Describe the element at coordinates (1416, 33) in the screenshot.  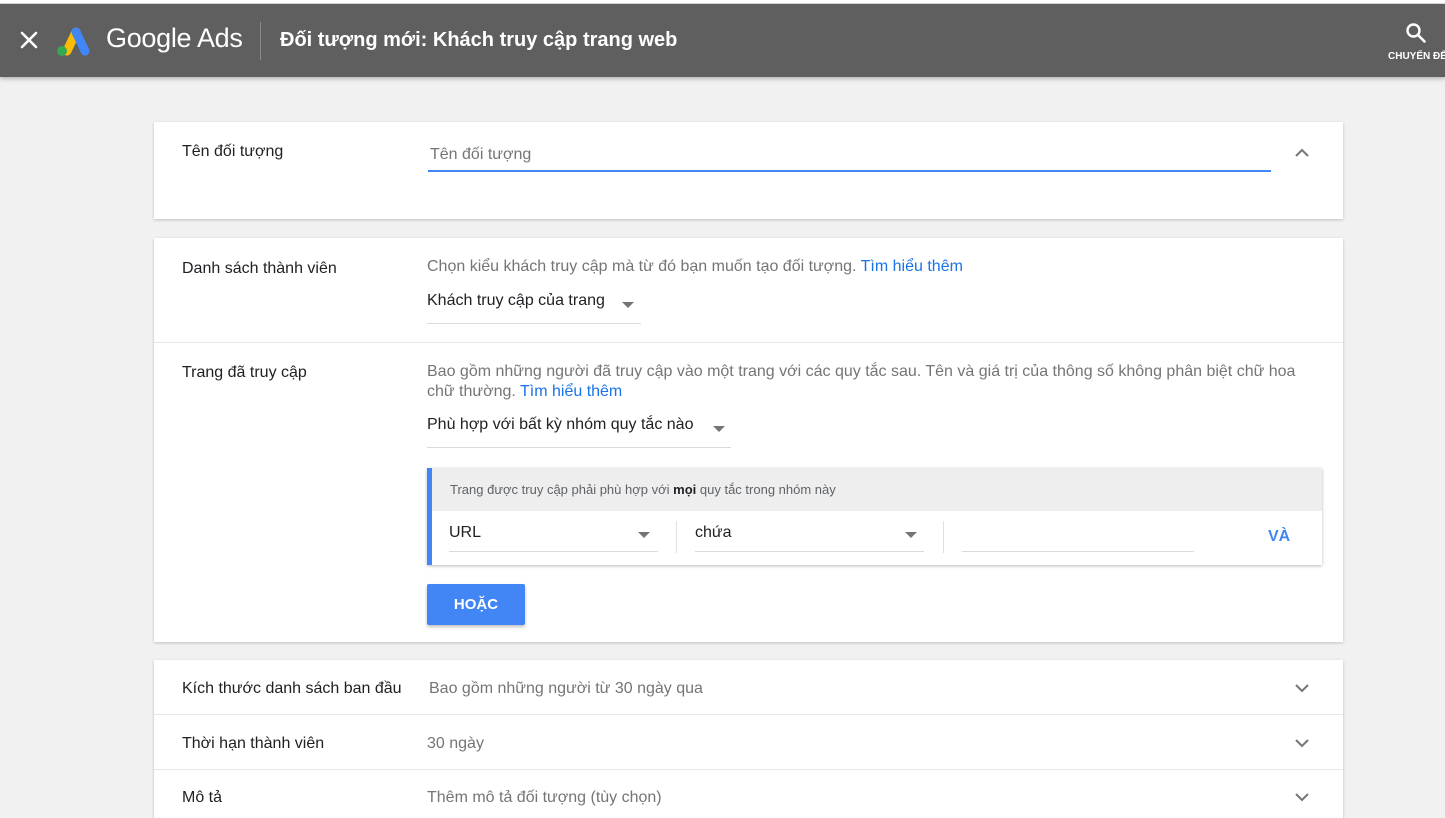
I see `search-icon` at that location.